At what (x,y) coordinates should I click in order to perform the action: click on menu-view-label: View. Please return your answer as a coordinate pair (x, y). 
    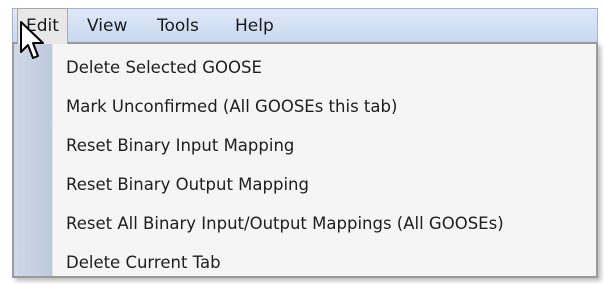
    Looking at the image, I should click on (107, 26).